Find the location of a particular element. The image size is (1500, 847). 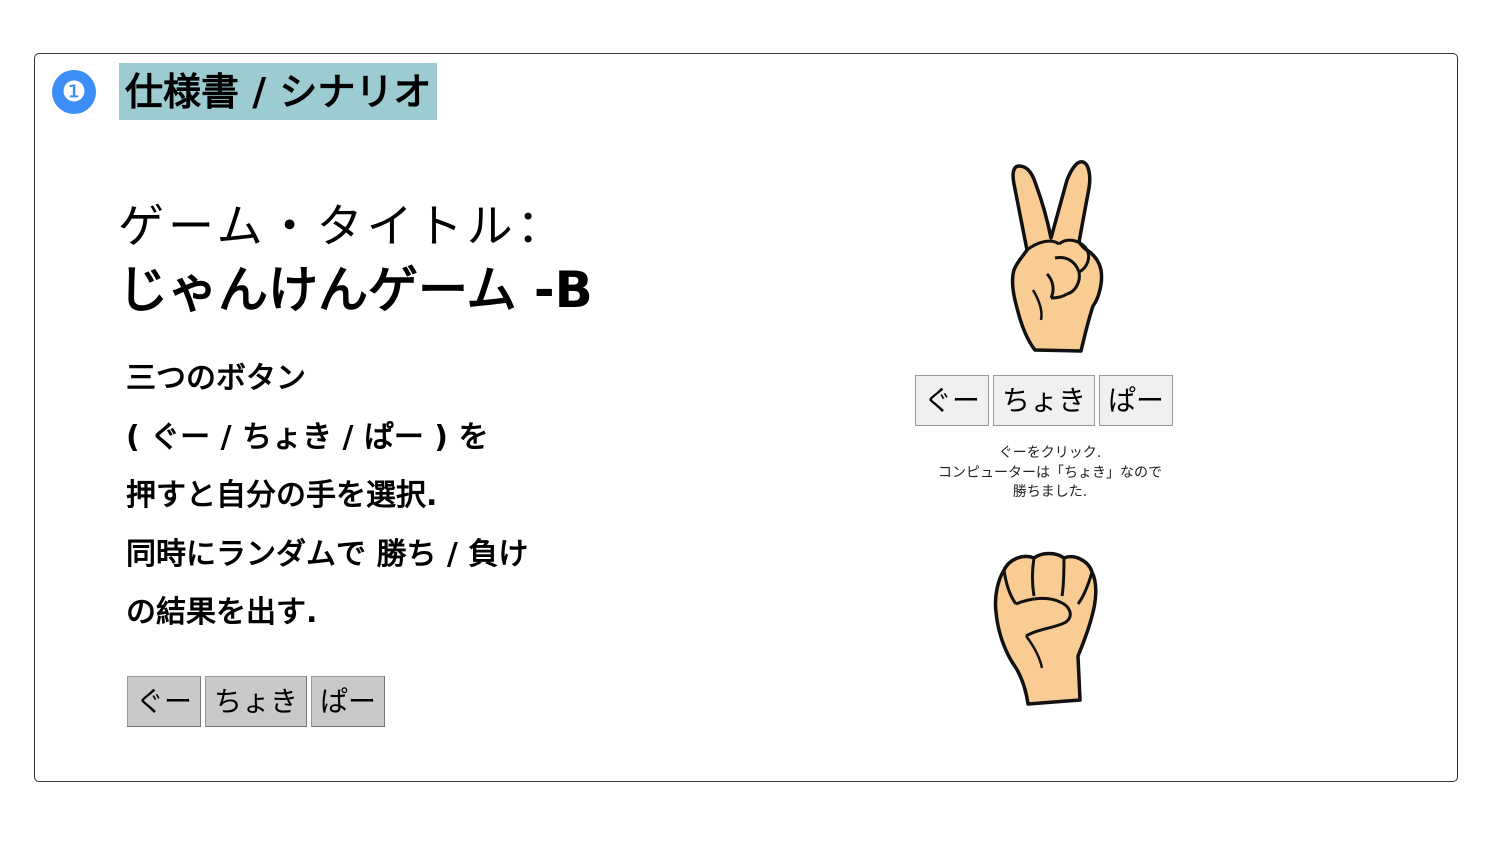

scissors-button: ちょき is located at coordinates (256, 701).